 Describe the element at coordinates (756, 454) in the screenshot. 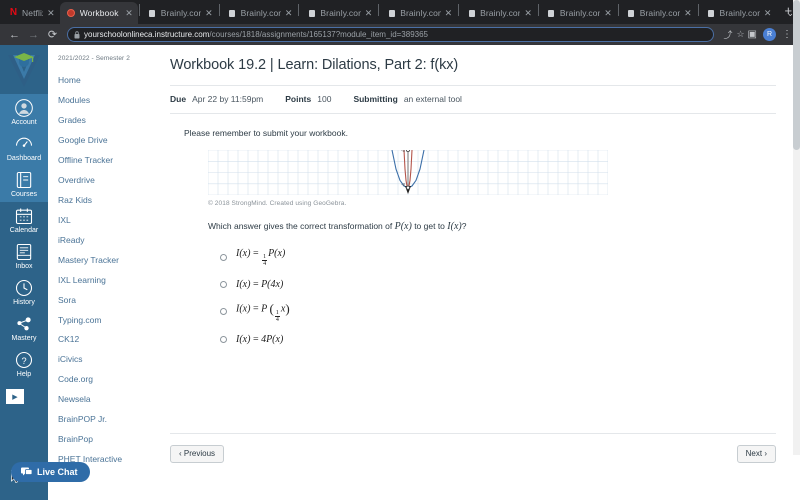

I see `next-button: Next ›` at that location.